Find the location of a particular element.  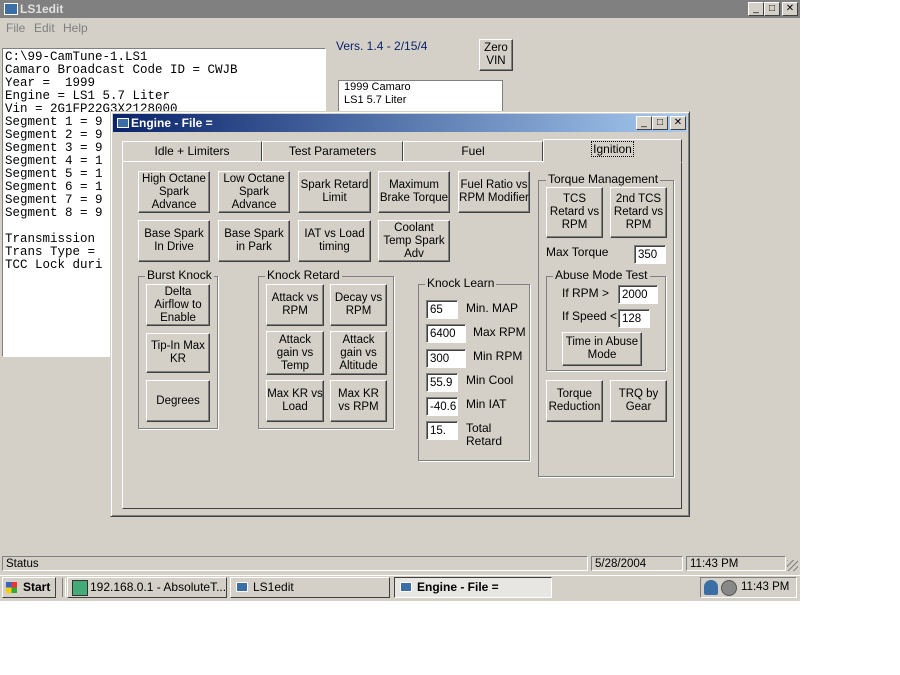

dialog-maximize-icon: □ is located at coordinates (660, 123).